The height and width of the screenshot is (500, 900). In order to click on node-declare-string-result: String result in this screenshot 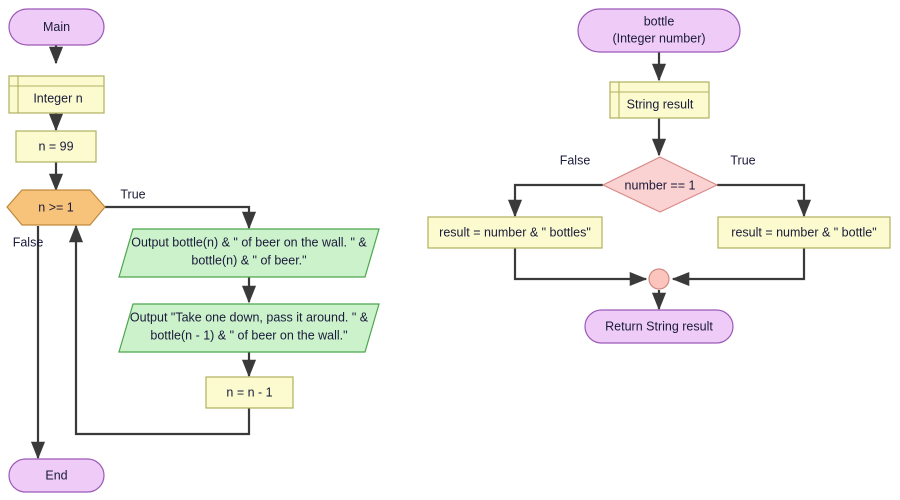, I will do `click(659, 100)`.